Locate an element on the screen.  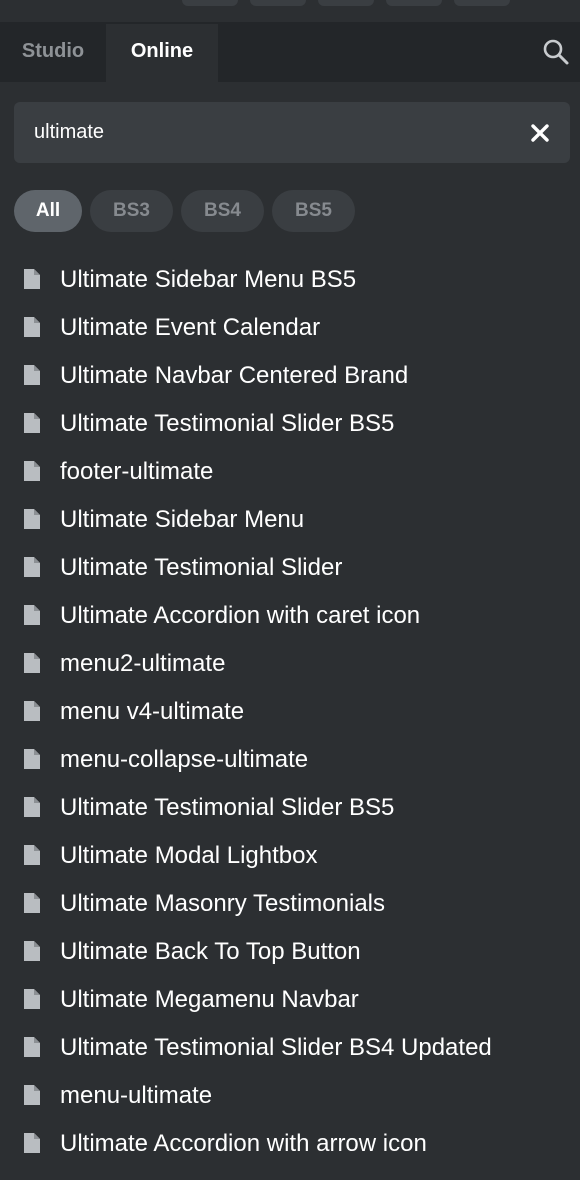
list-item-label: menu2-ultimate is located at coordinates (143, 663).